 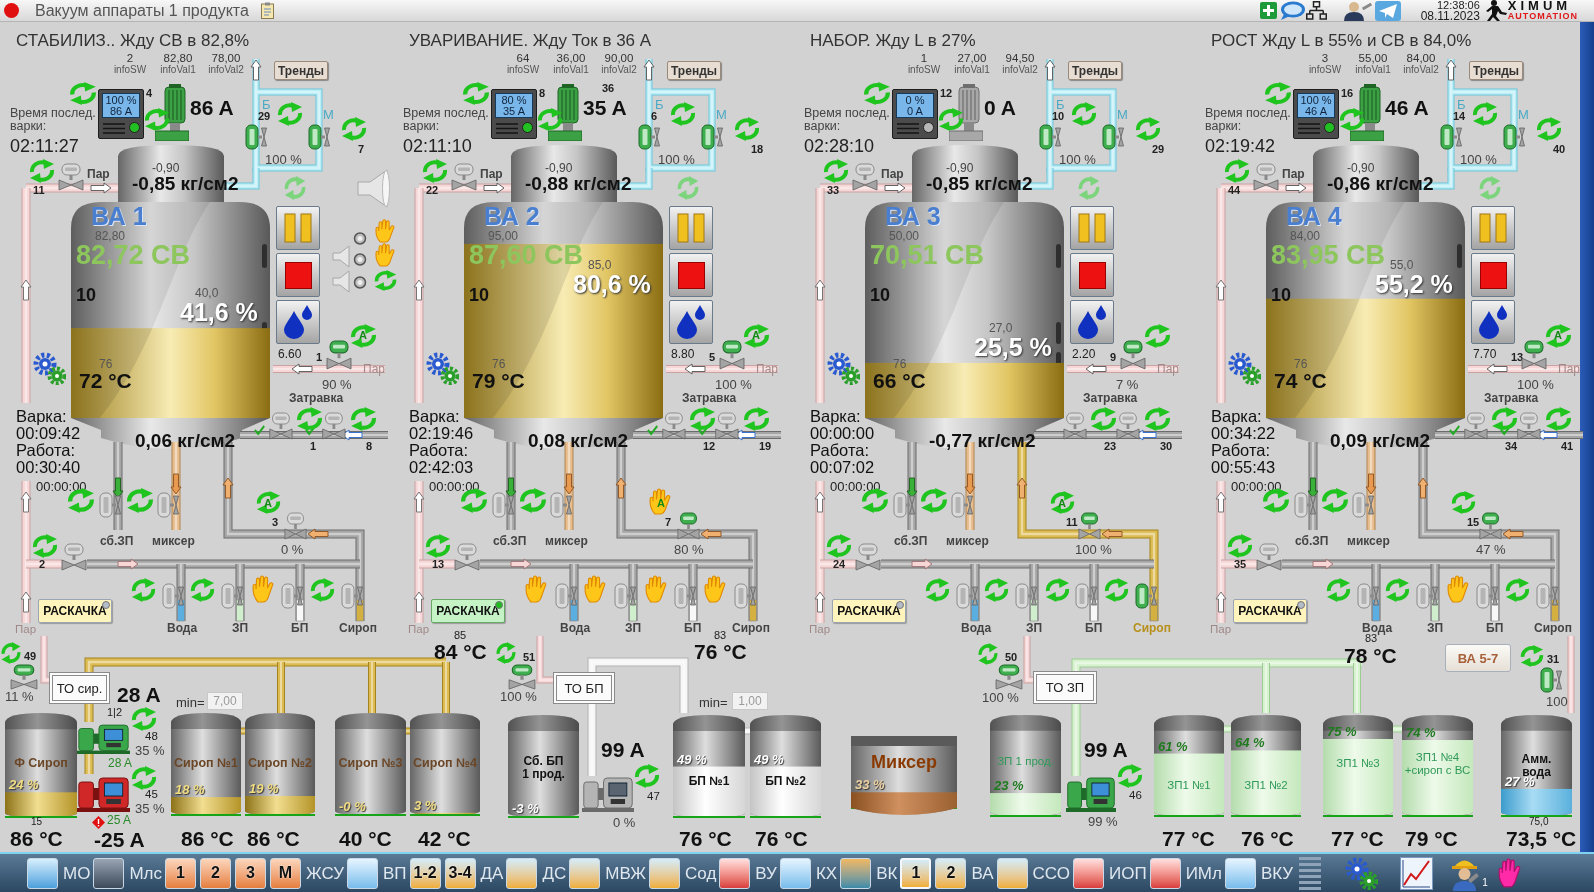 I want to click on app-label: МО, so click(x=77, y=873).